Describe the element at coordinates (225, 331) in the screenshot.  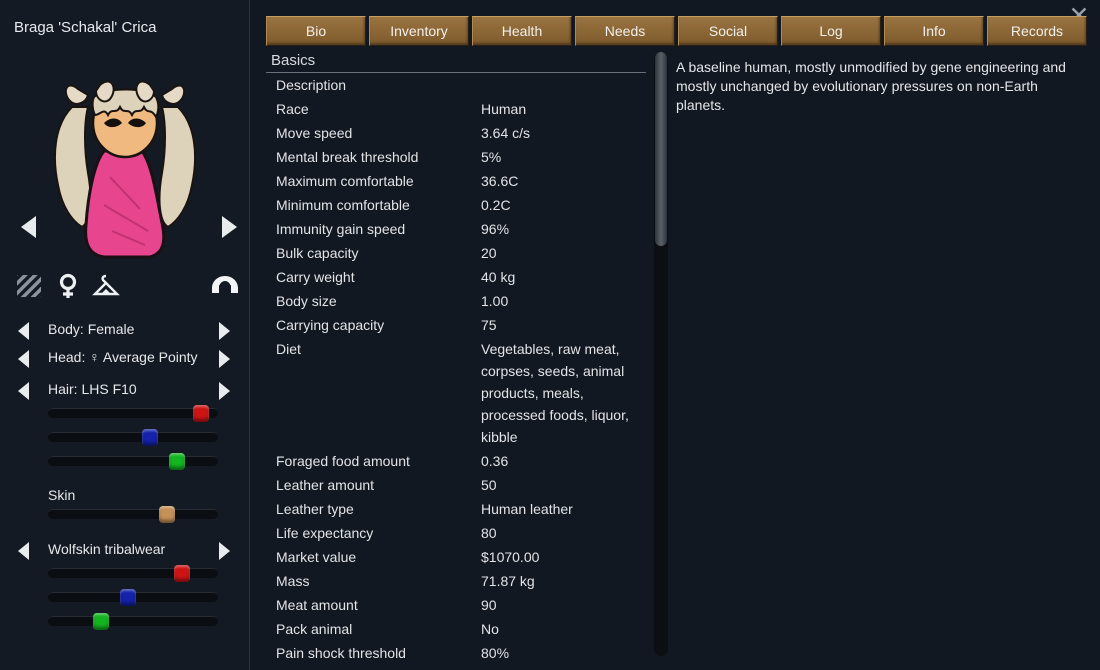
I see `body-next-button` at that location.